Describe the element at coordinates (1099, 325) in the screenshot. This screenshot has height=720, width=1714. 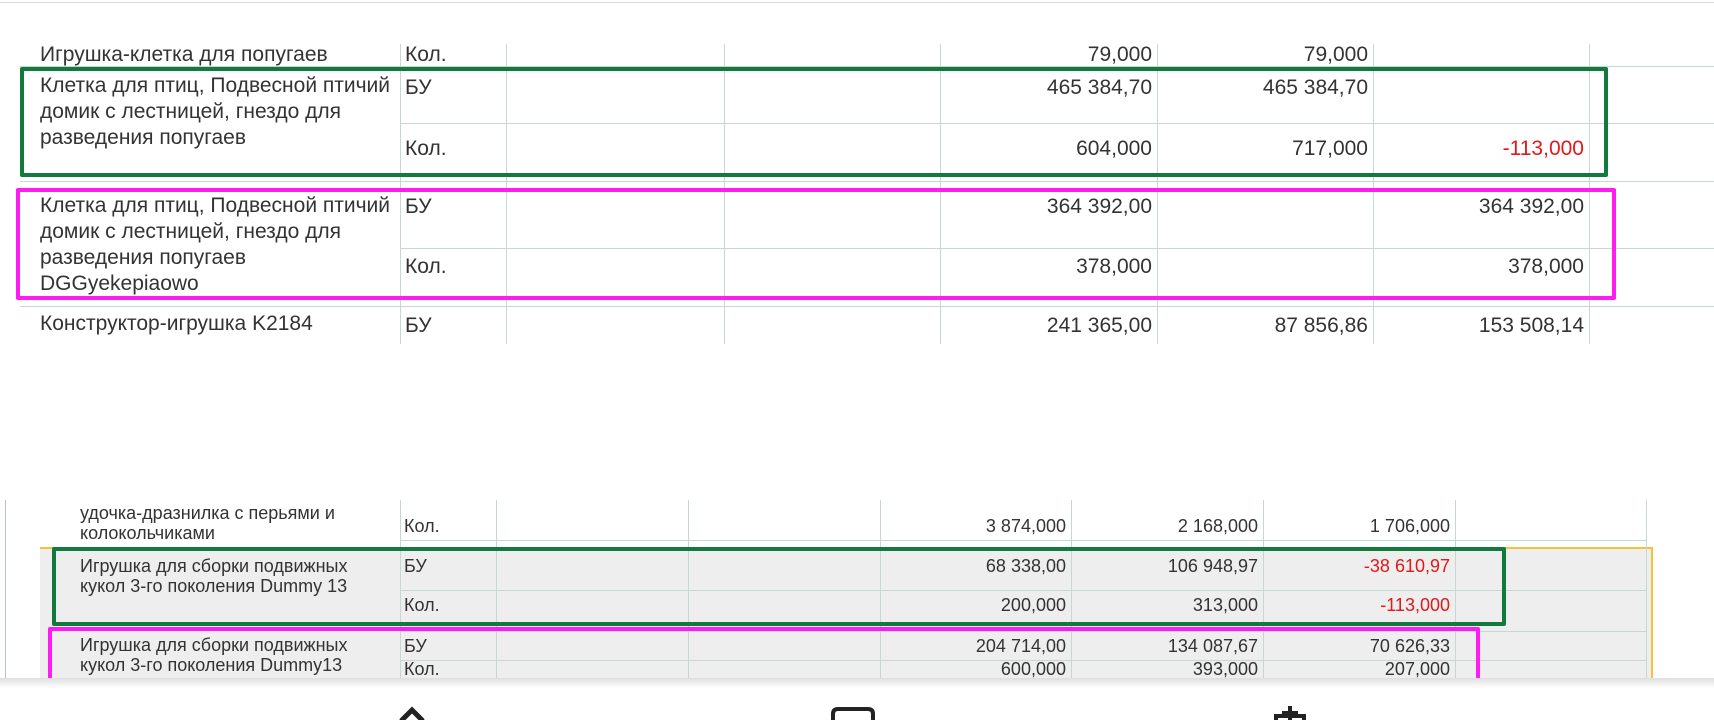
I see `value-cell: 241 365,00` at that location.